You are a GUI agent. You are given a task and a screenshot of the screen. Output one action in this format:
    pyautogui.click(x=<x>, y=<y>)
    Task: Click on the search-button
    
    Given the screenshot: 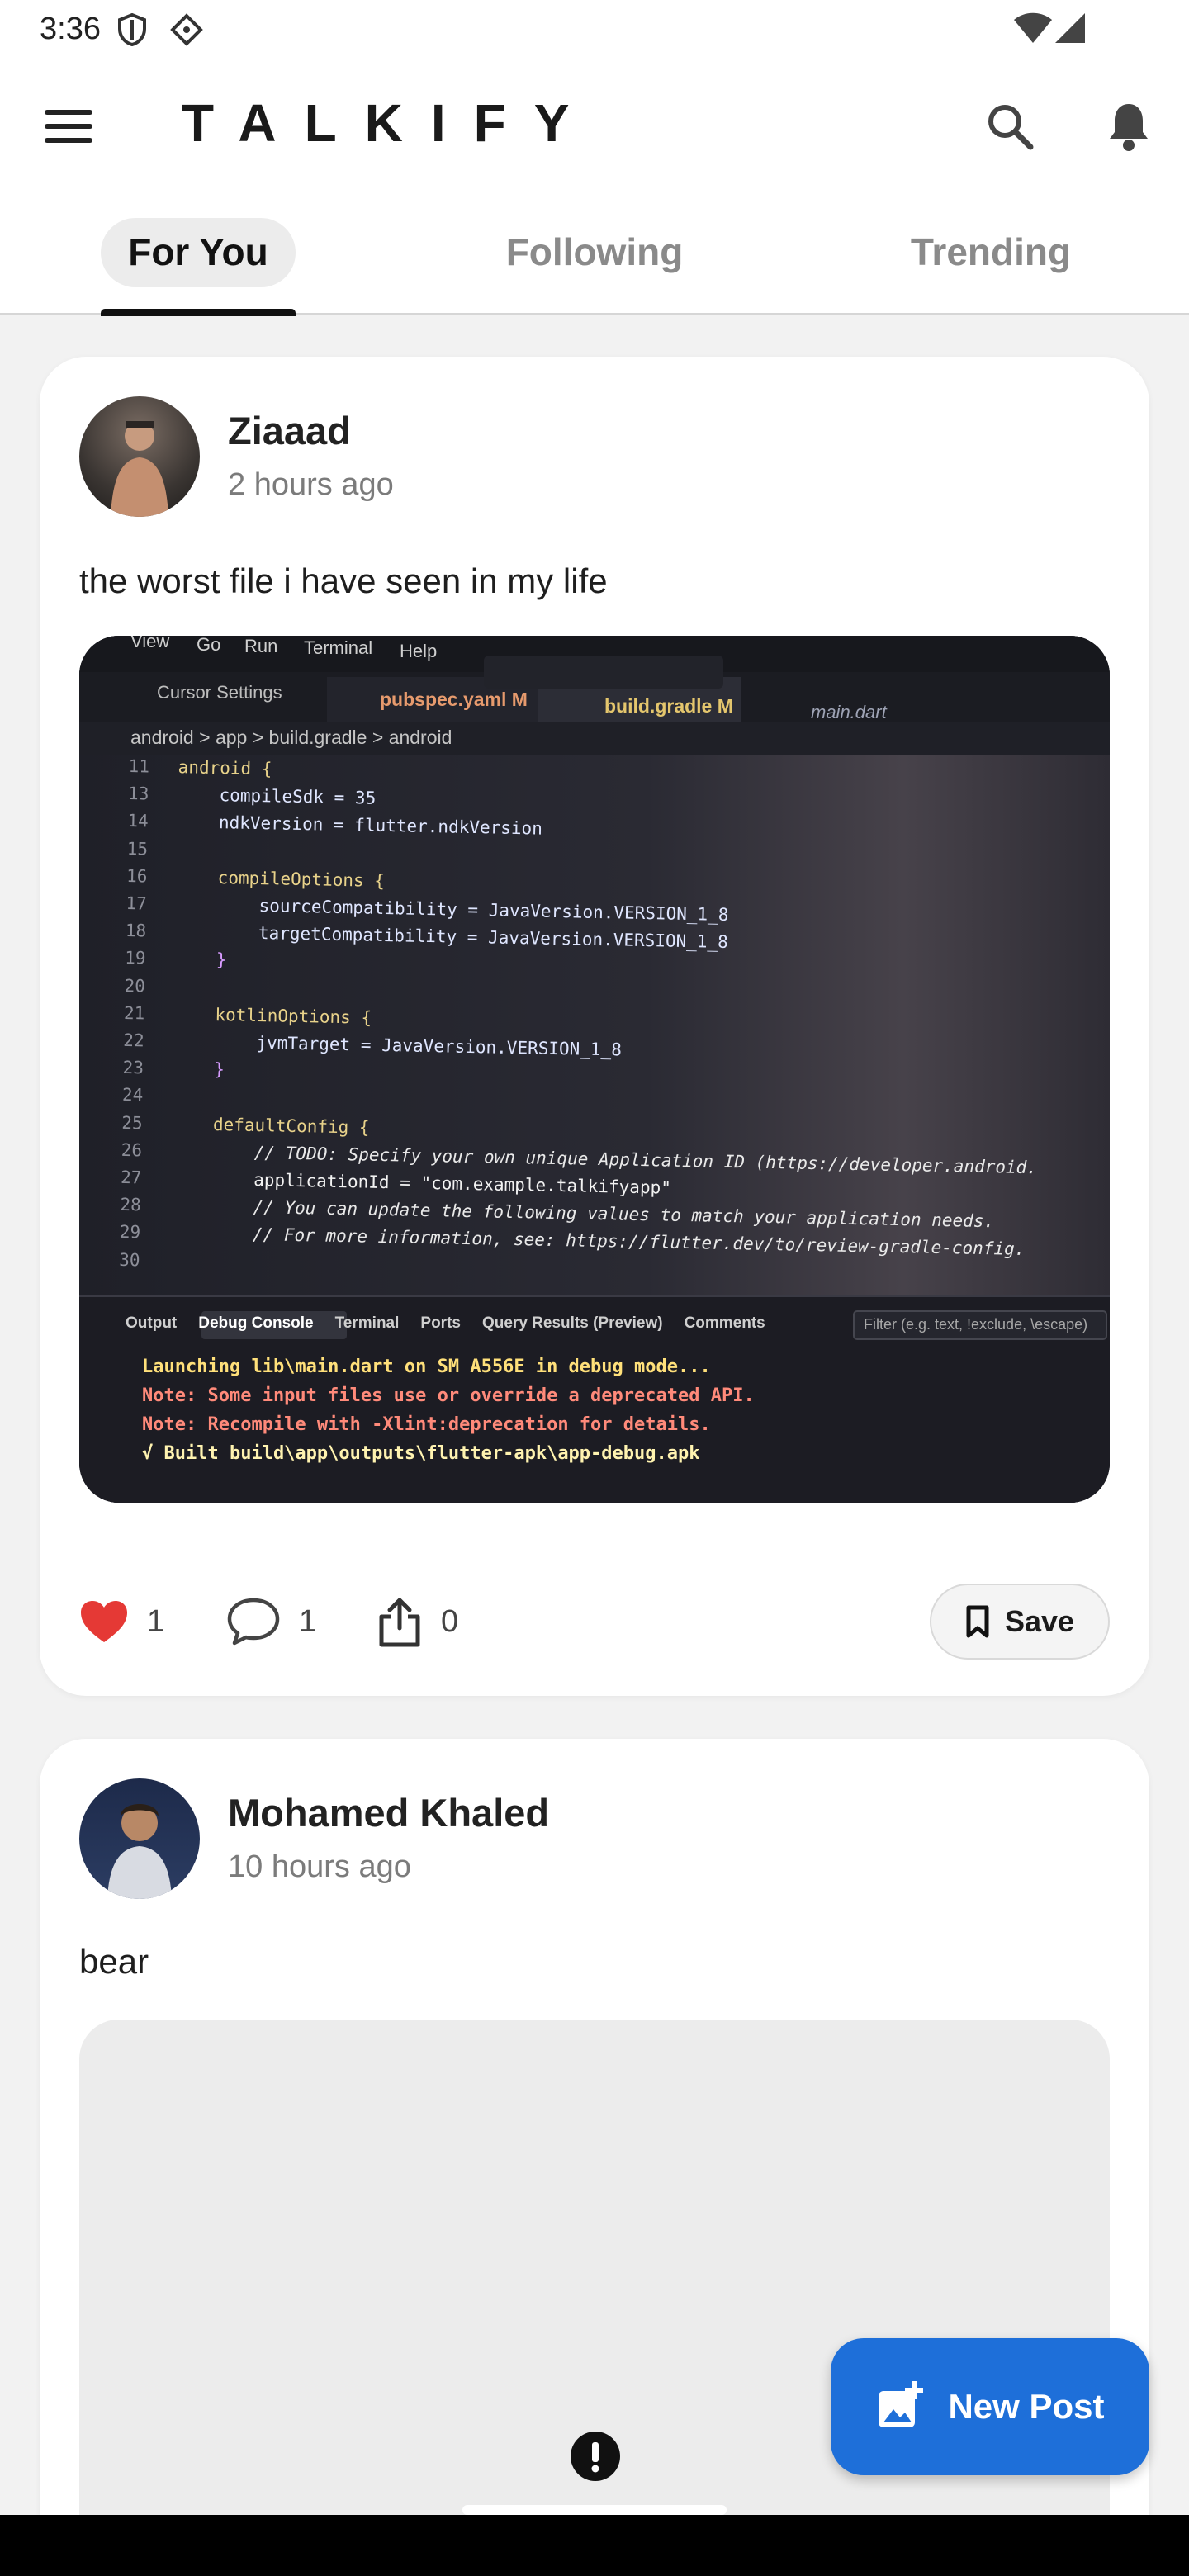 What is the action you would take?
    pyautogui.click(x=1010, y=126)
    